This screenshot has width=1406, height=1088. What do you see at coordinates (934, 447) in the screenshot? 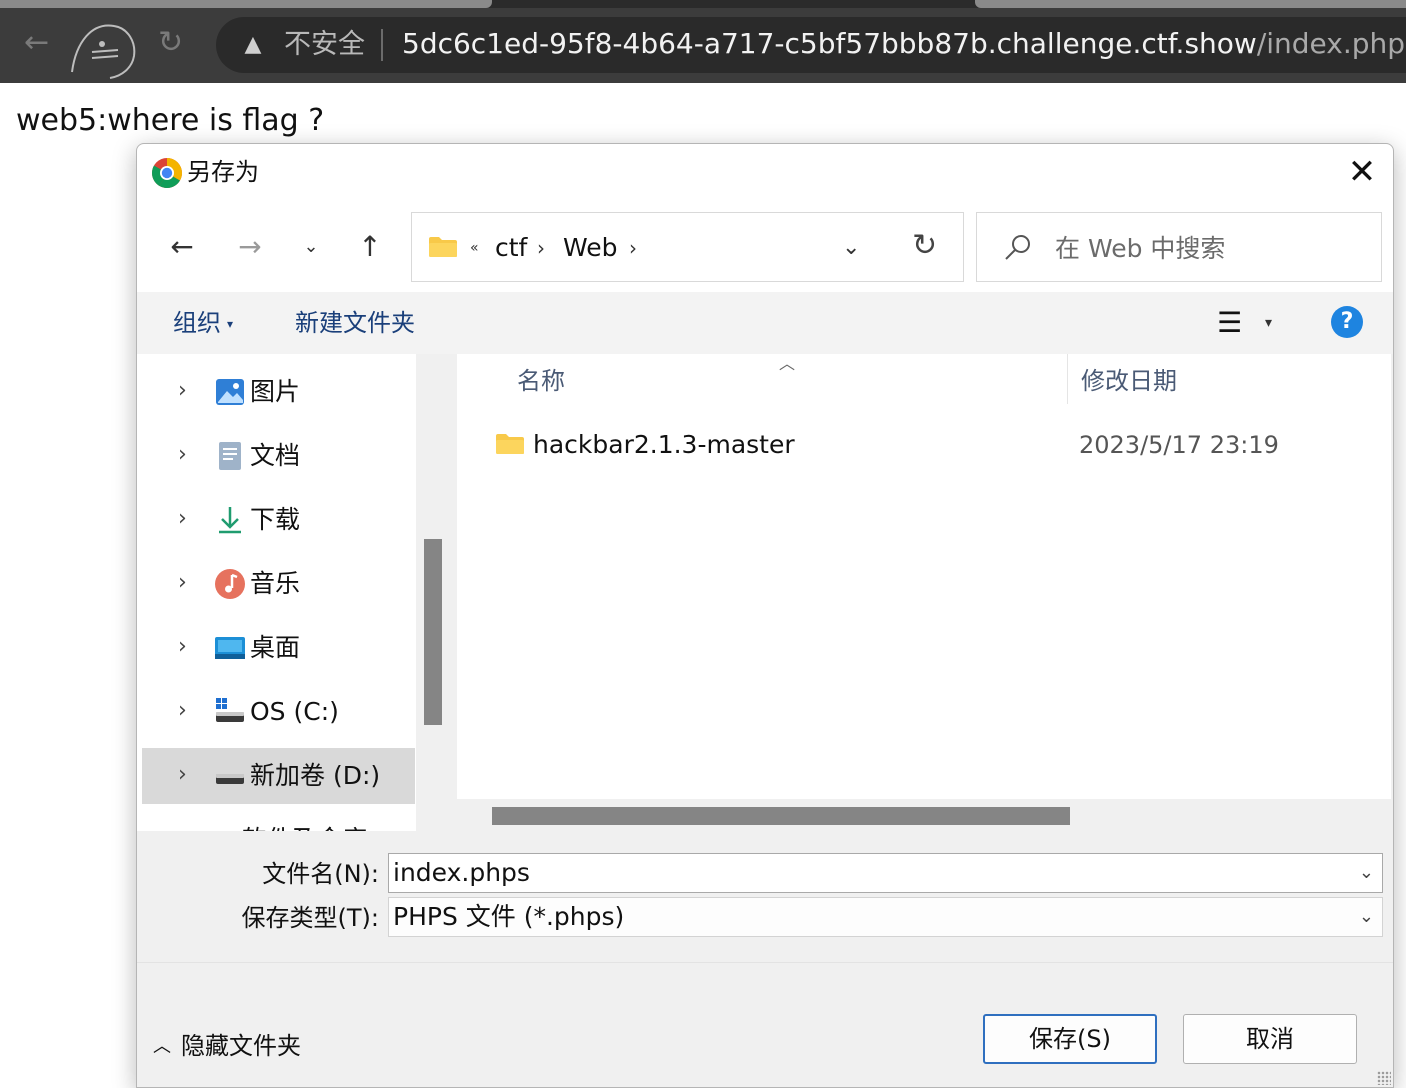
I see `file-row: hackbar2.1.3-master 2023/5/17 23:19` at bounding box center [934, 447].